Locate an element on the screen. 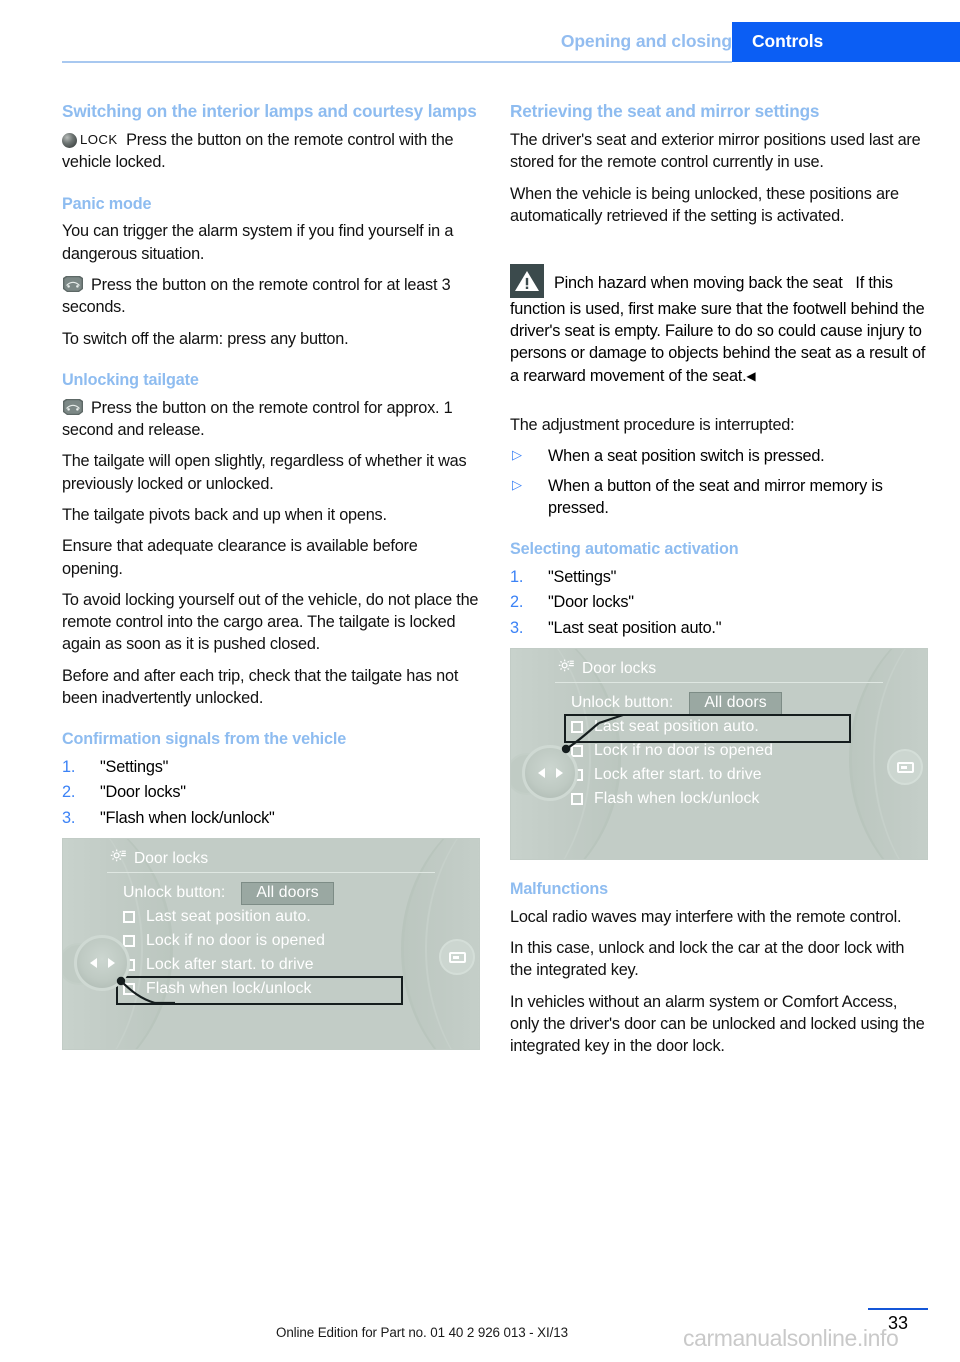 This screenshot has width=960, height=1362. idrive-title-underline is located at coordinates (719, 683).